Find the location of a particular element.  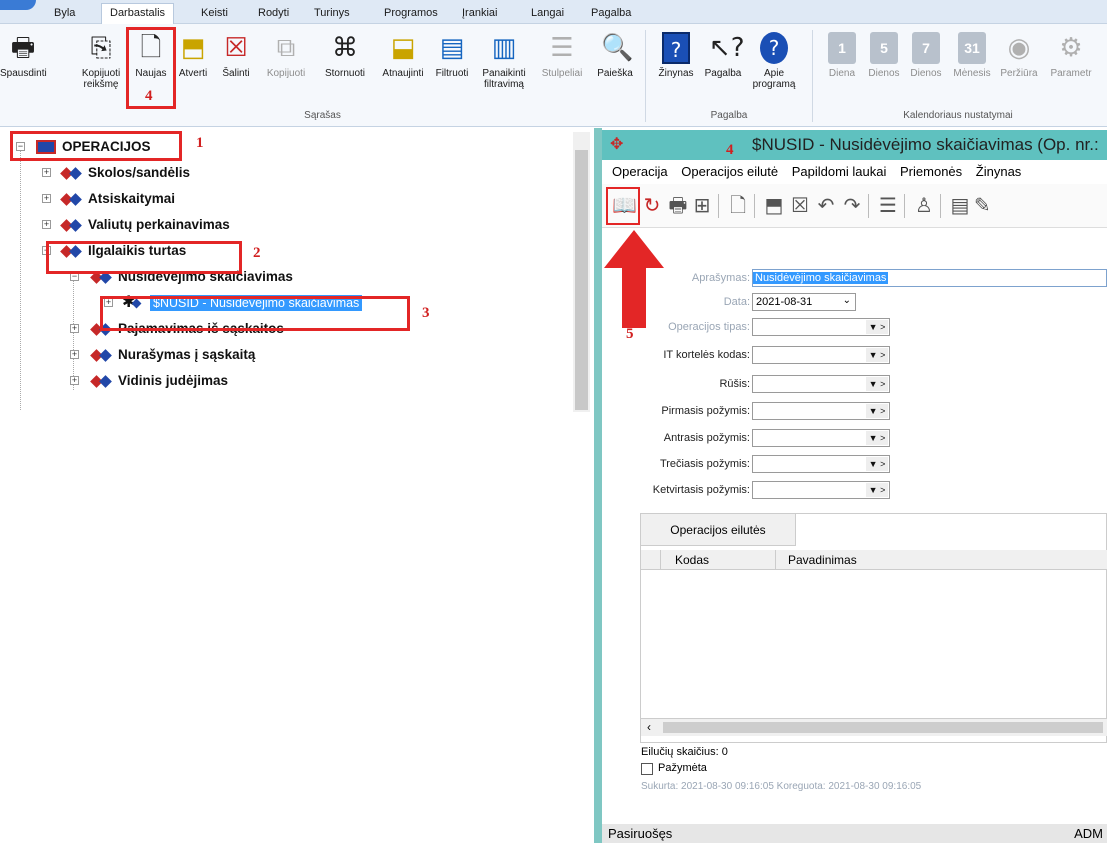

menu-priemones: Priemonės is located at coordinates (931, 171).